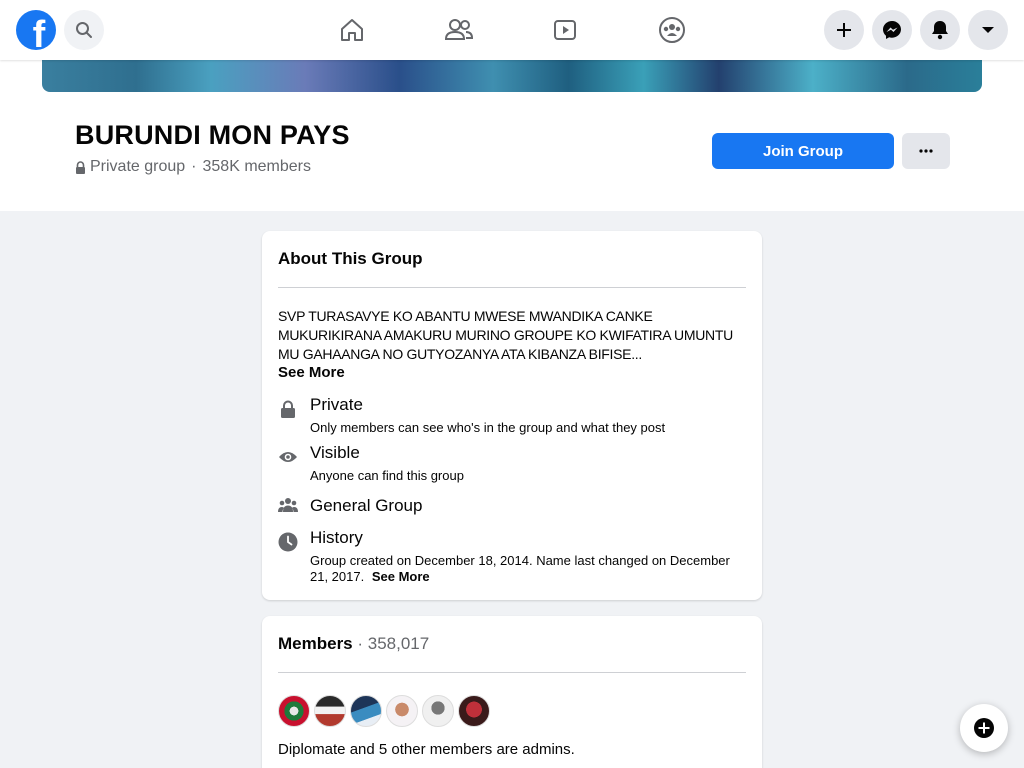 The image size is (1024, 768). I want to click on search-icon, so click(84, 30).